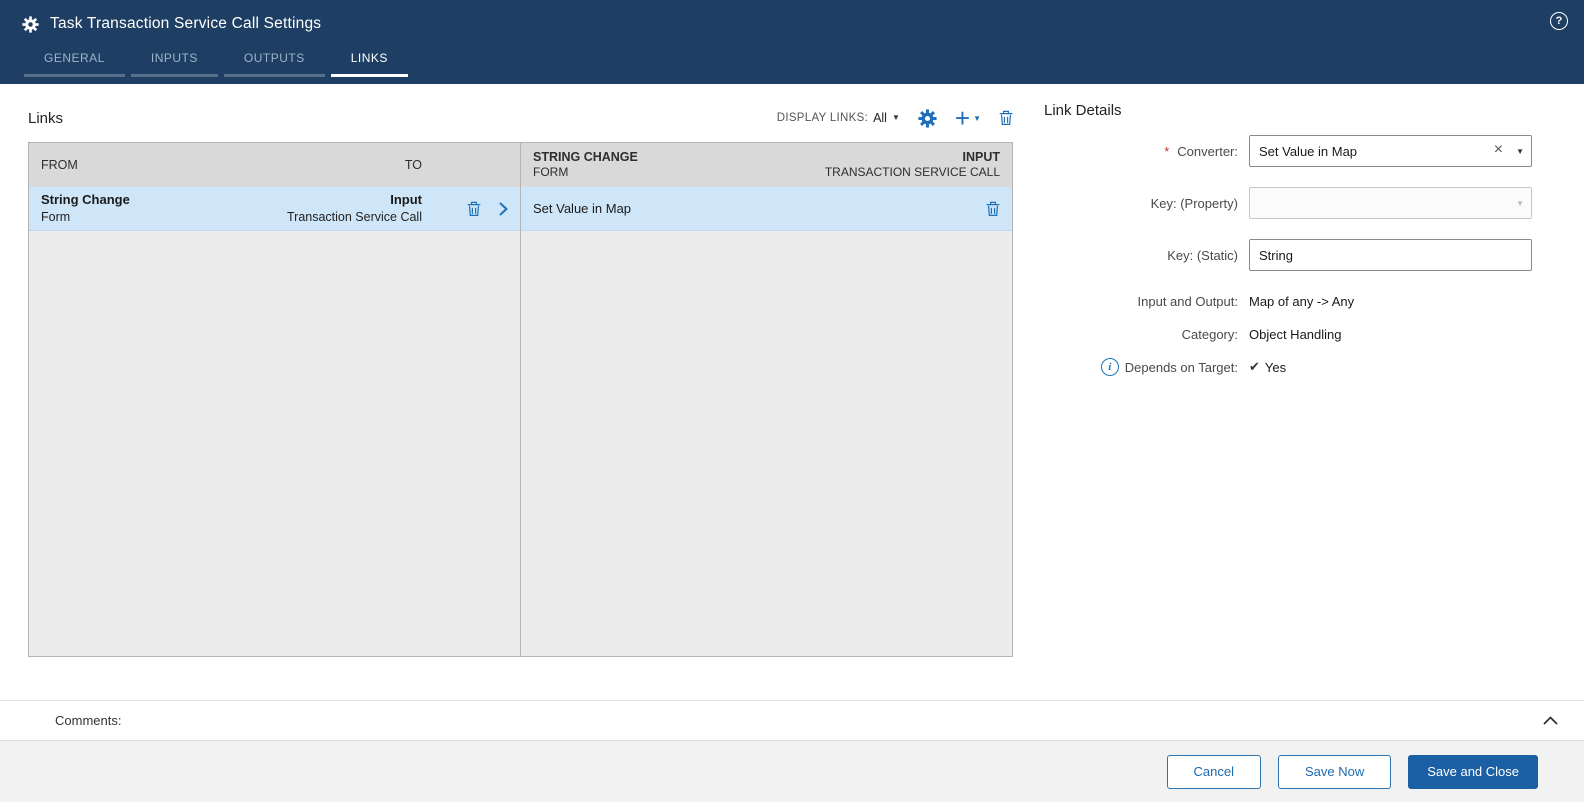  What do you see at coordinates (327, 208) in the screenshot?
I see `link-to-cell: Input Transaction Service Call` at bounding box center [327, 208].